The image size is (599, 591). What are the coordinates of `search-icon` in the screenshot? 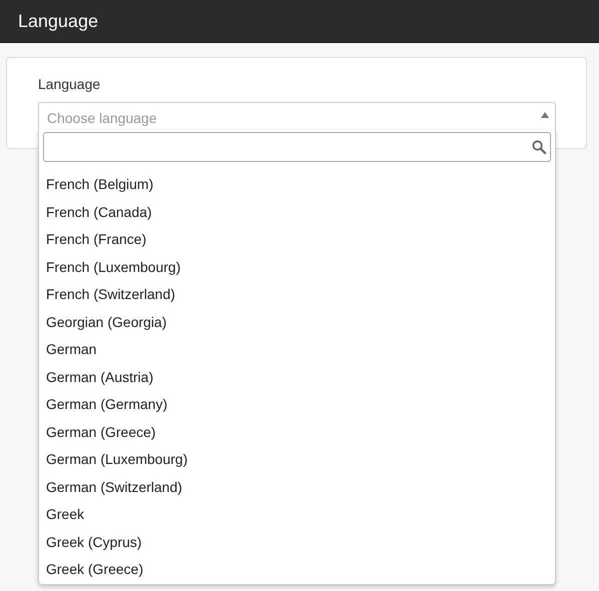 It's located at (539, 147).